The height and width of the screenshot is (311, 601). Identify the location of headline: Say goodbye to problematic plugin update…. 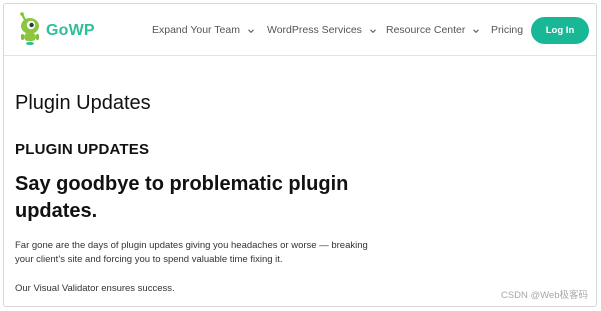
(182, 197).